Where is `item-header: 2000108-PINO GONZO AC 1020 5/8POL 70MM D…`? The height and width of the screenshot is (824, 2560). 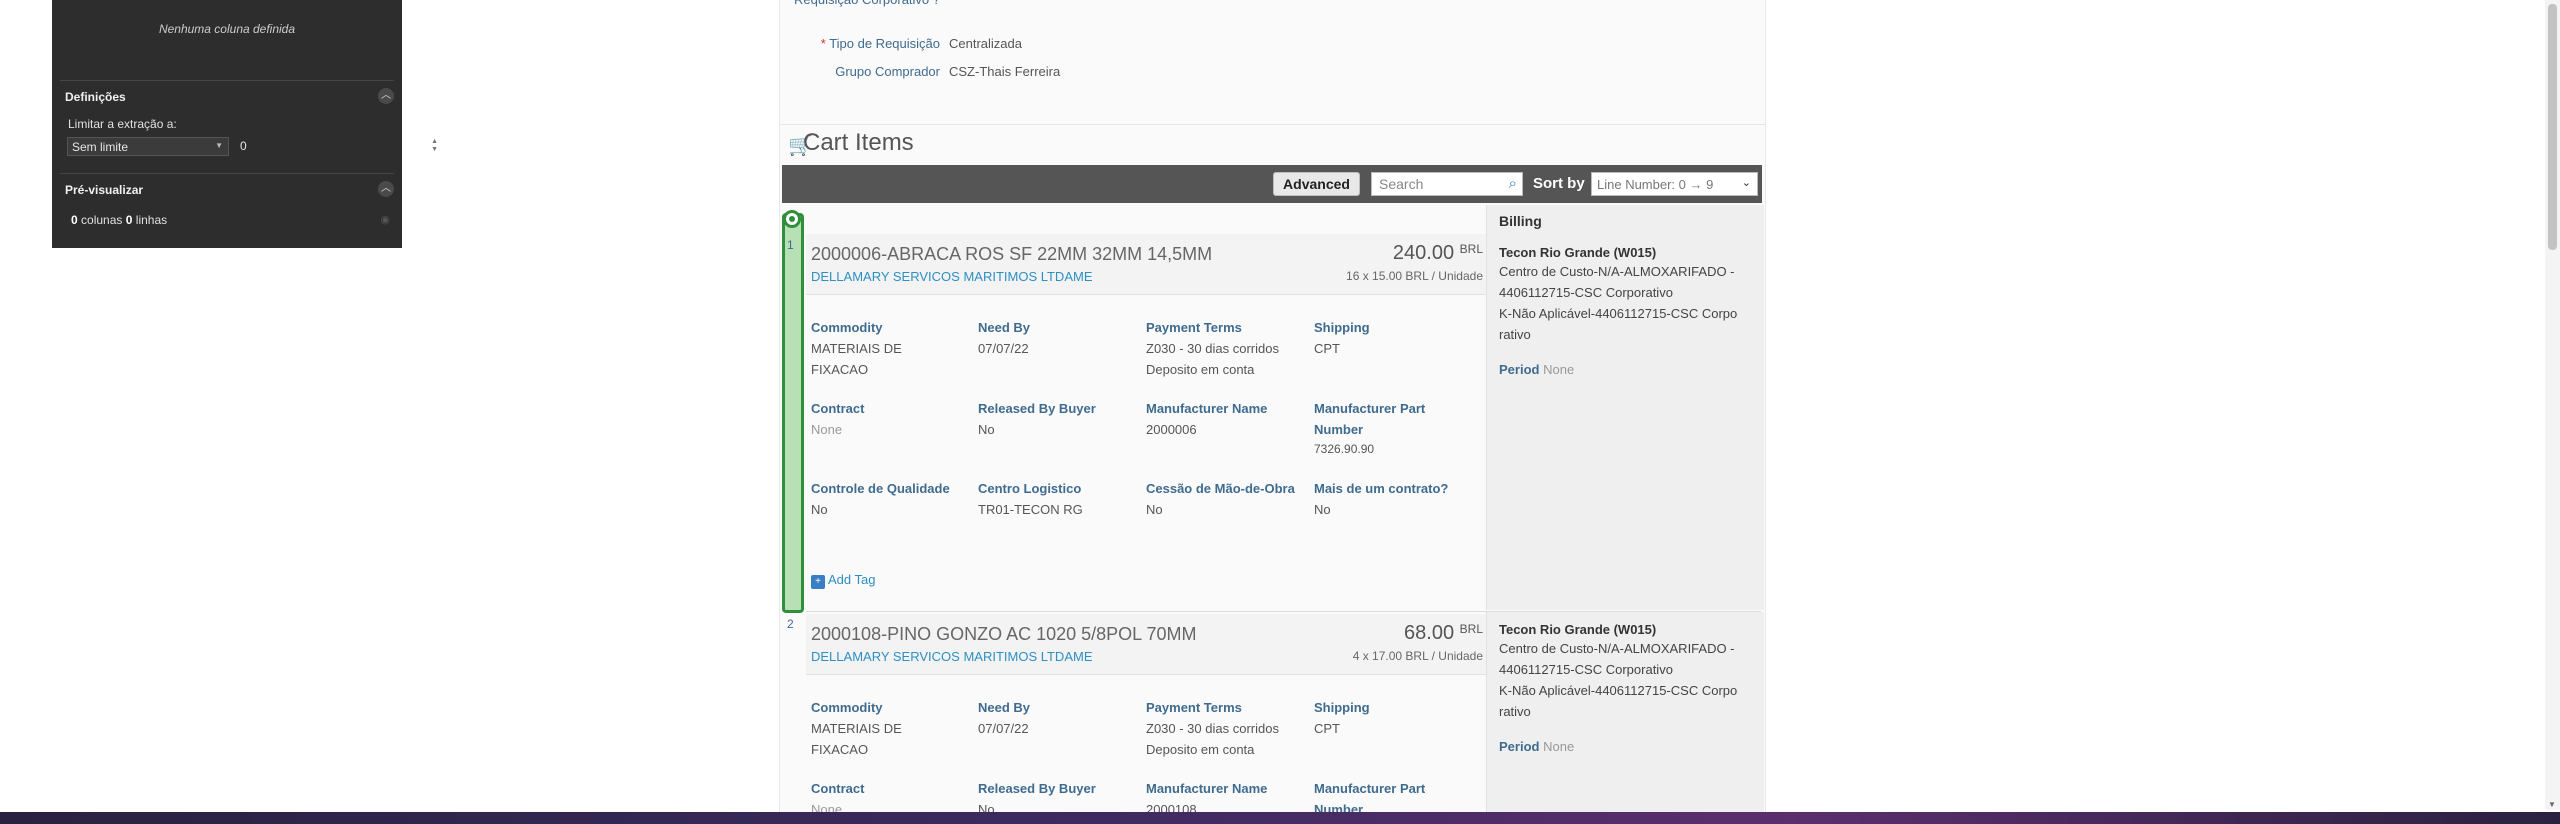 item-header: 2000108-PINO GONZO AC 1020 5/8POL 70MM D… is located at coordinates (1146, 644).